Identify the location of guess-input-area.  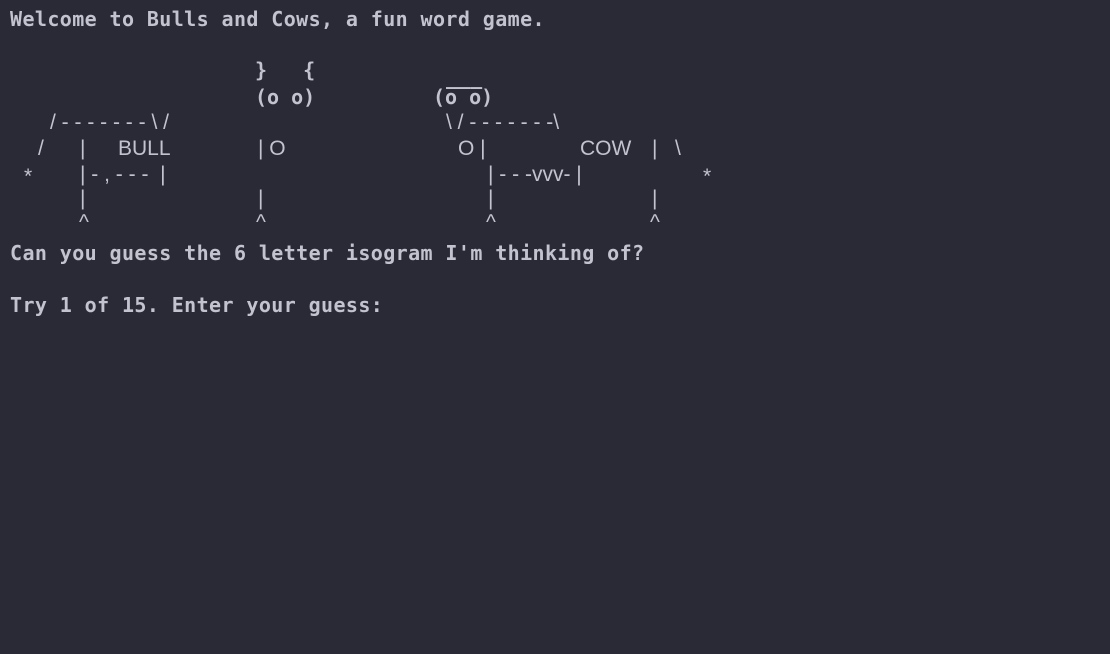
(760, 305).